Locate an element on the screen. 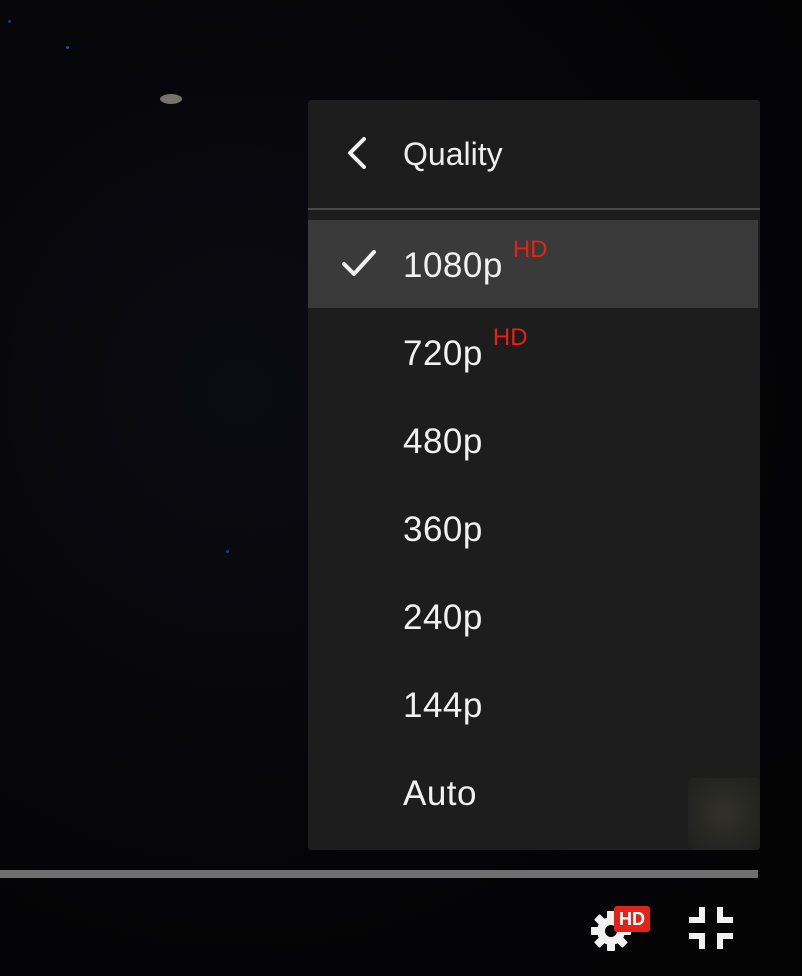 The width and height of the screenshot is (802, 976). quality-option-720p: 720p HD is located at coordinates (533, 352).